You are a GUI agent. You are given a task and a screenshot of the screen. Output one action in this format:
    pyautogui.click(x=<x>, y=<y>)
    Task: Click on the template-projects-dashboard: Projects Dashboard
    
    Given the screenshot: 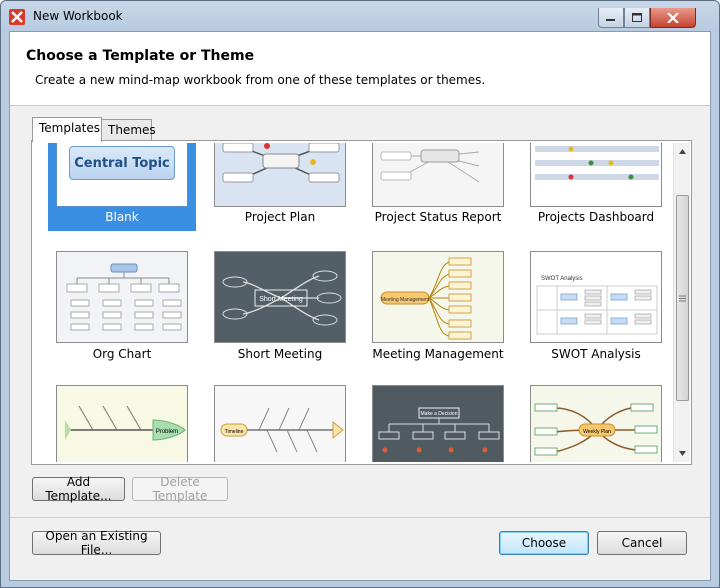 What is the action you would take?
    pyautogui.click(x=596, y=187)
    